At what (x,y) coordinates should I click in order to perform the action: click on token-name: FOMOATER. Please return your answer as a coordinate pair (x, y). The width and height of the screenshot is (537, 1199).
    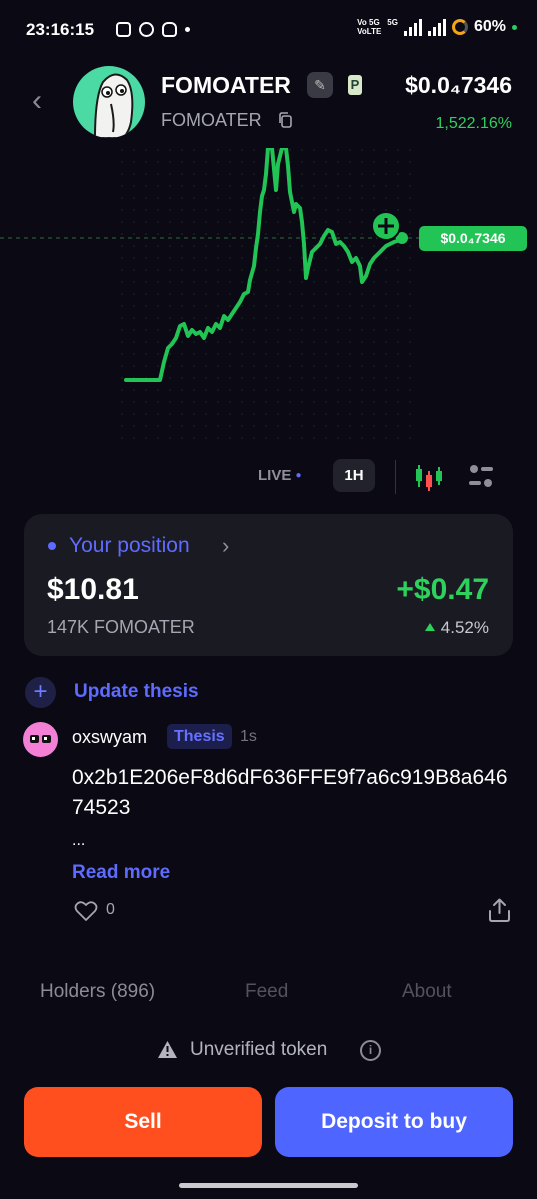
    Looking at the image, I should click on (226, 85).